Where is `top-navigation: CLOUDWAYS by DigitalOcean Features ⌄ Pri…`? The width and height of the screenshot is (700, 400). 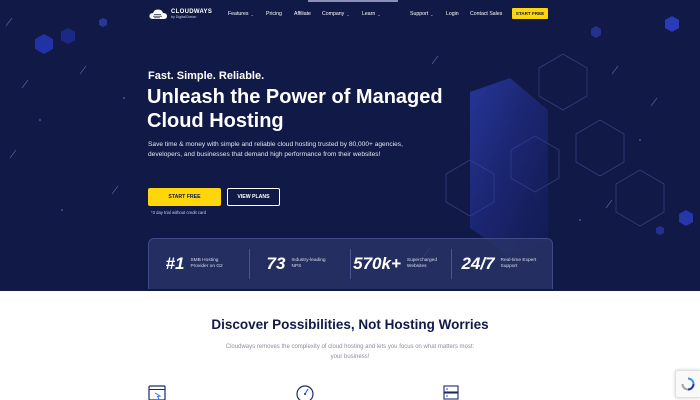 top-navigation: CLOUDWAYS by DigitalOcean Features ⌄ Pri… is located at coordinates (350, 14).